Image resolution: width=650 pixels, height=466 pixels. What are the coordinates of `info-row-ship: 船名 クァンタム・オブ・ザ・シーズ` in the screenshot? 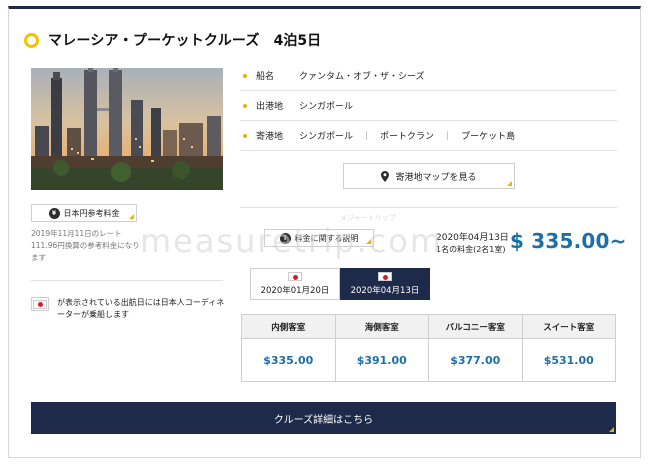 It's located at (428, 76).